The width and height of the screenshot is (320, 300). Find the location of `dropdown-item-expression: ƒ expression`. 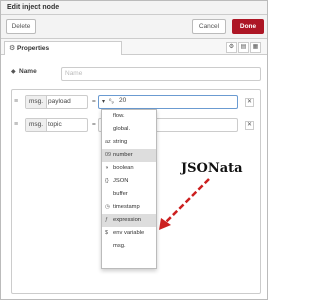

dropdown-item-expression: ƒ expression is located at coordinates (129, 220).